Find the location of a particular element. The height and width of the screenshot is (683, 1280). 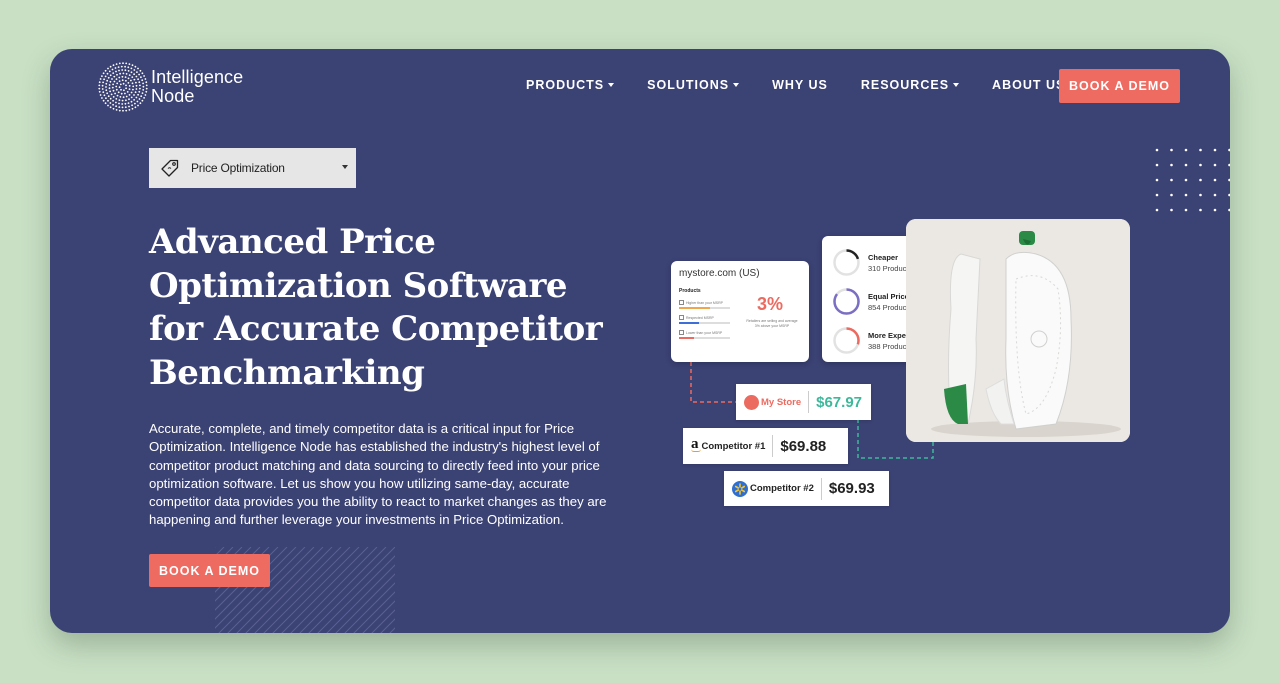

price-tag-icon is located at coordinates (170, 168).